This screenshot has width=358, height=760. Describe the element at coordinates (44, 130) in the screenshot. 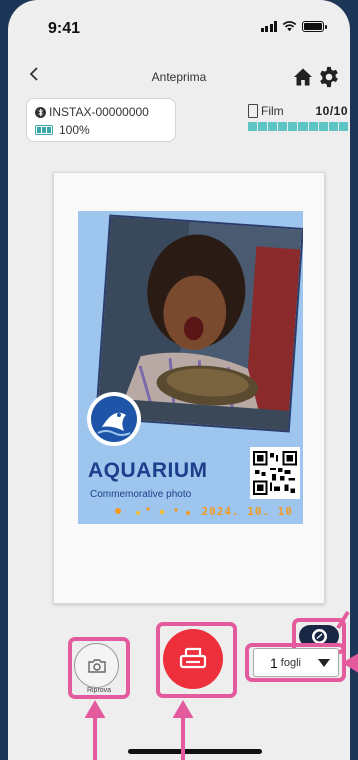

I see `battery-icon` at that location.